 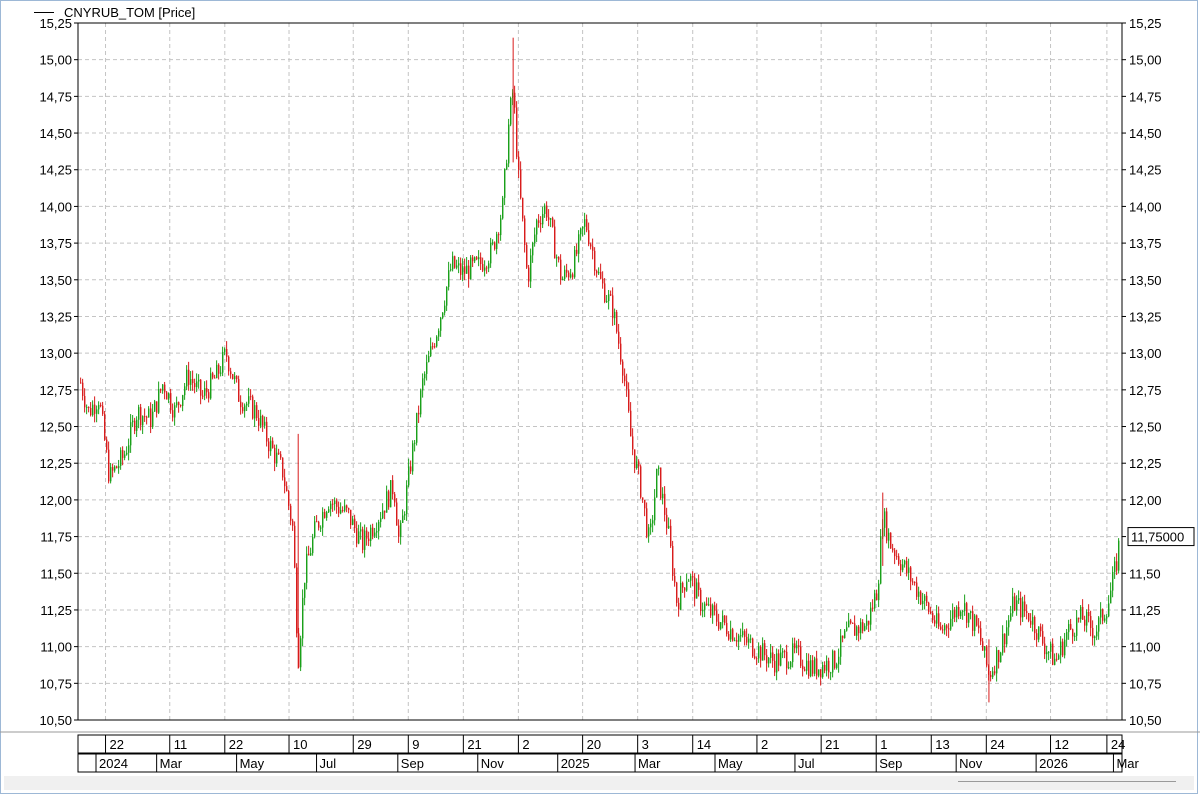 What do you see at coordinates (890, 763) in the screenshot?
I see `x-bottom-tick-label: Sep` at bounding box center [890, 763].